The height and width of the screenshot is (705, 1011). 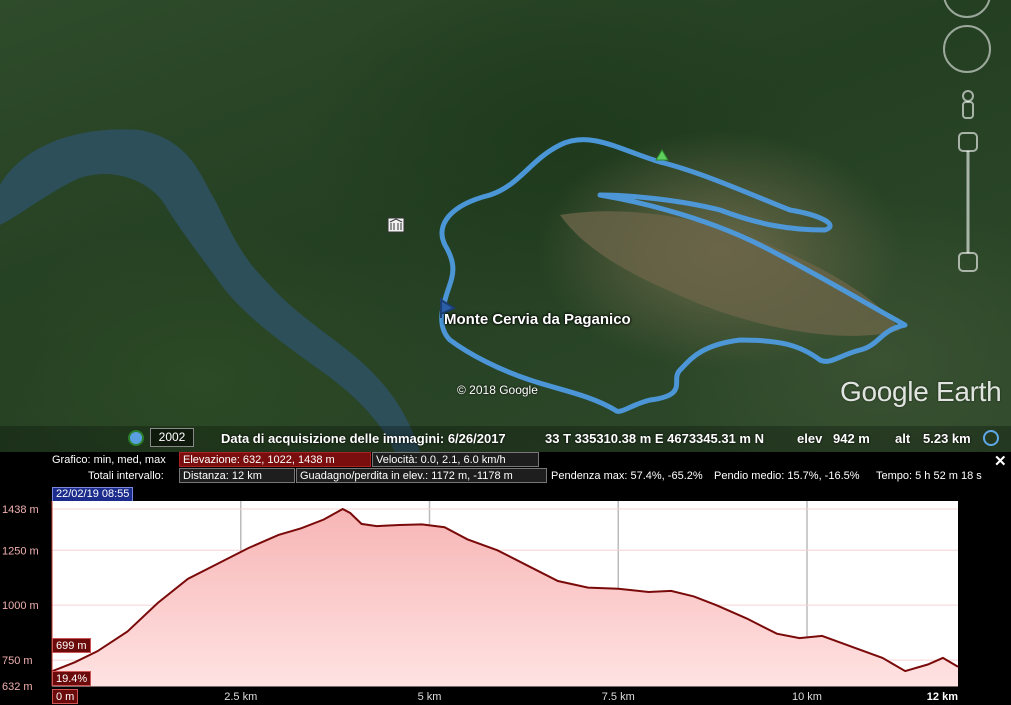 What do you see at coordinates (537, 319) in the screenshot?
I see `track-title: Monte Cervia da Paganico` at bounding box center [537, 319].